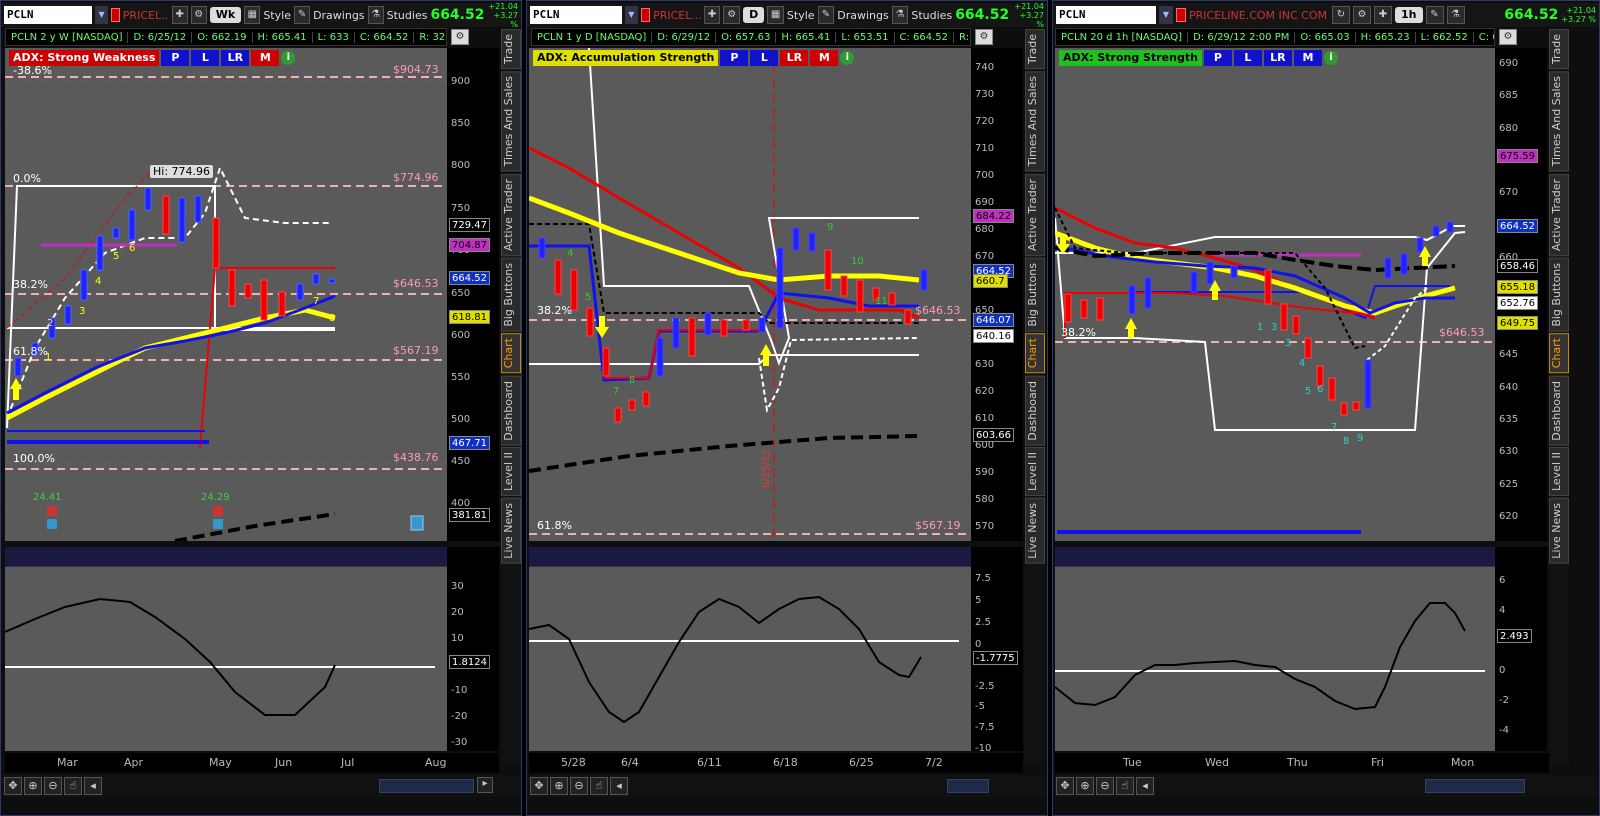  I want to click on refresh-icon: ↻, so click(1341, 15).